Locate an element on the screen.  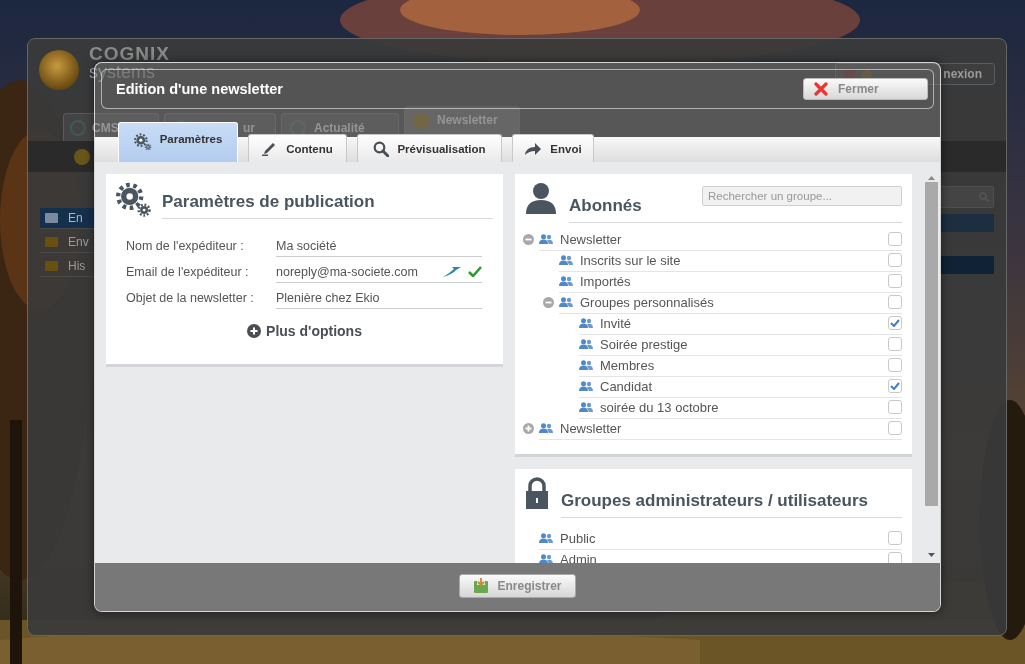
dialog-title: Edition d'une newsletter is located at coordinates (199, 89).